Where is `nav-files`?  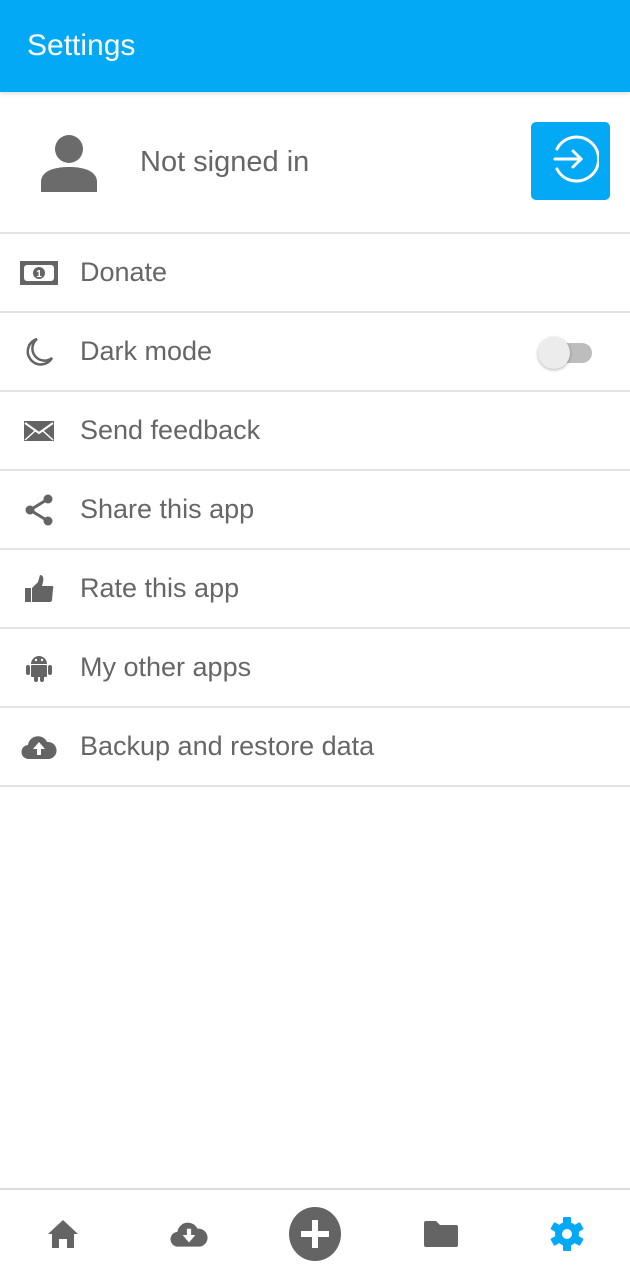 nav-files is located at coordinates (441, 1236).